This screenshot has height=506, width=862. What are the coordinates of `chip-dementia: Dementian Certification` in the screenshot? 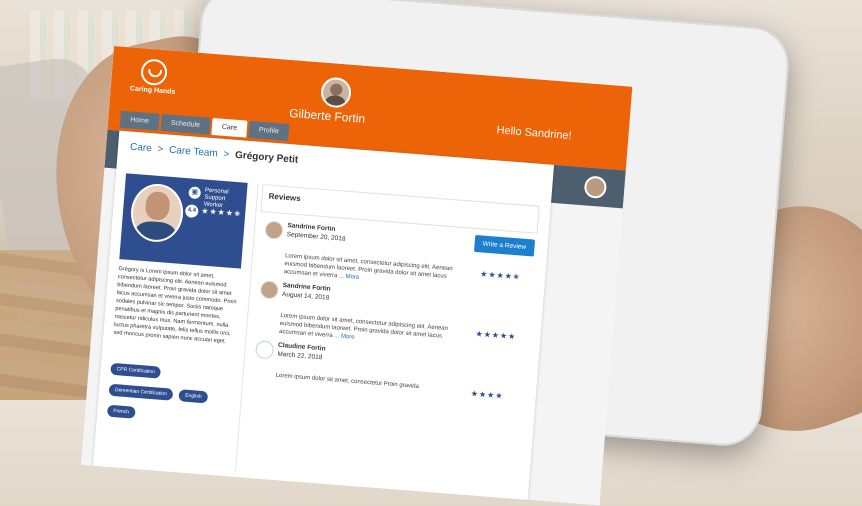 It's located at (141, 392).